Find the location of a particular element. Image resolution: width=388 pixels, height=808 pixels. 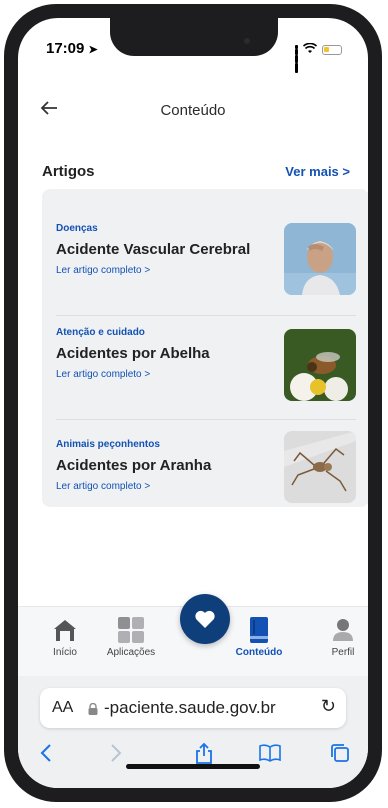

url-text: -paciente.saude.gov.br is located at coordinates (190, 707).